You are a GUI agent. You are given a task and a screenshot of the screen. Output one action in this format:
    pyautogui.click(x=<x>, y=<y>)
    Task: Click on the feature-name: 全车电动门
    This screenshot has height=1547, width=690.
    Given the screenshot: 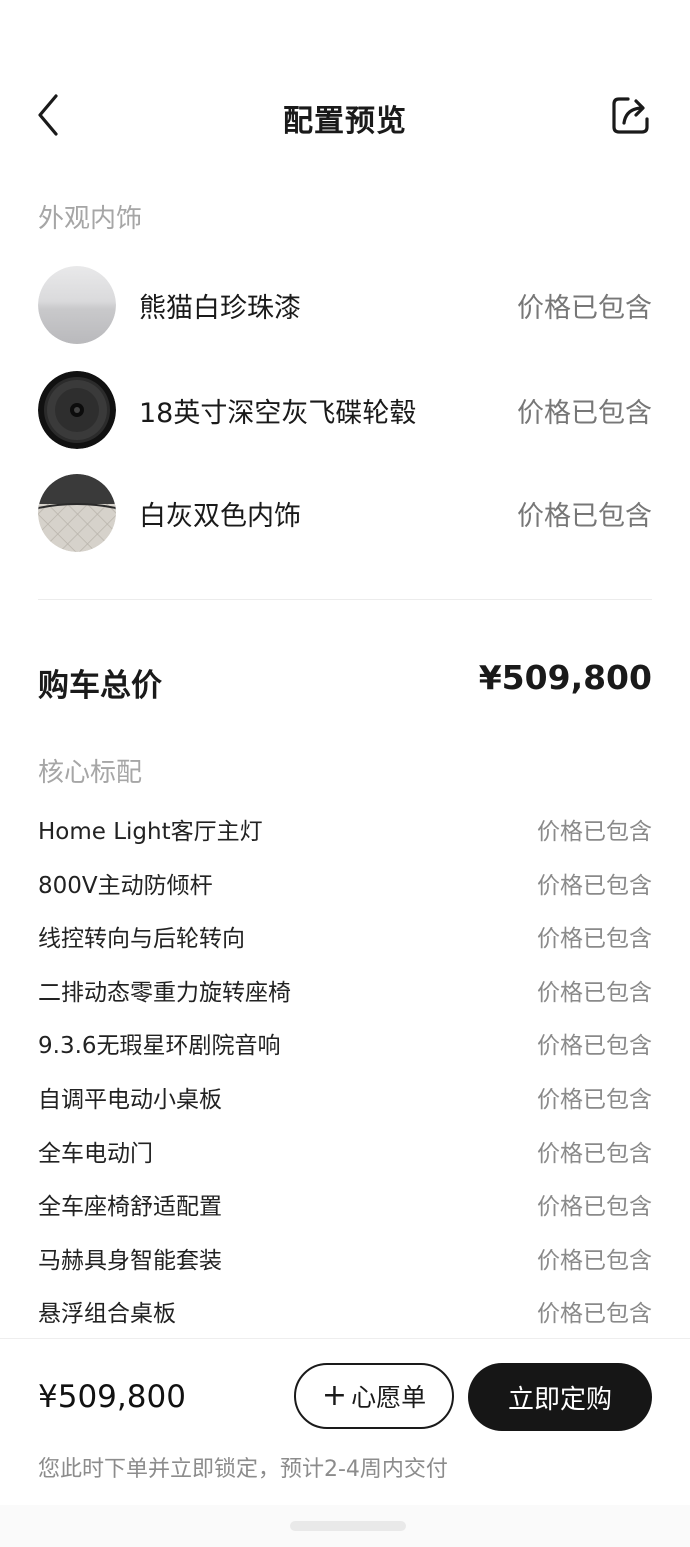 What is the action you would take?
    pyautogui.click(x=95, y=1153)
    